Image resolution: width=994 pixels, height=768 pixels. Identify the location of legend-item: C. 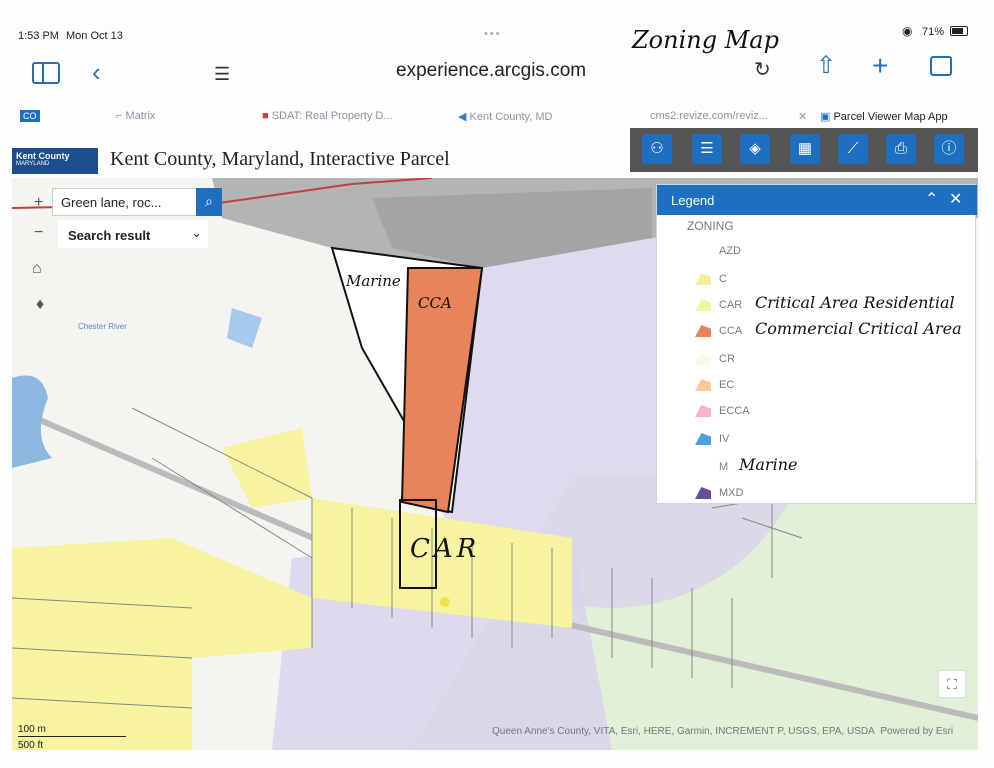
(835, 279).